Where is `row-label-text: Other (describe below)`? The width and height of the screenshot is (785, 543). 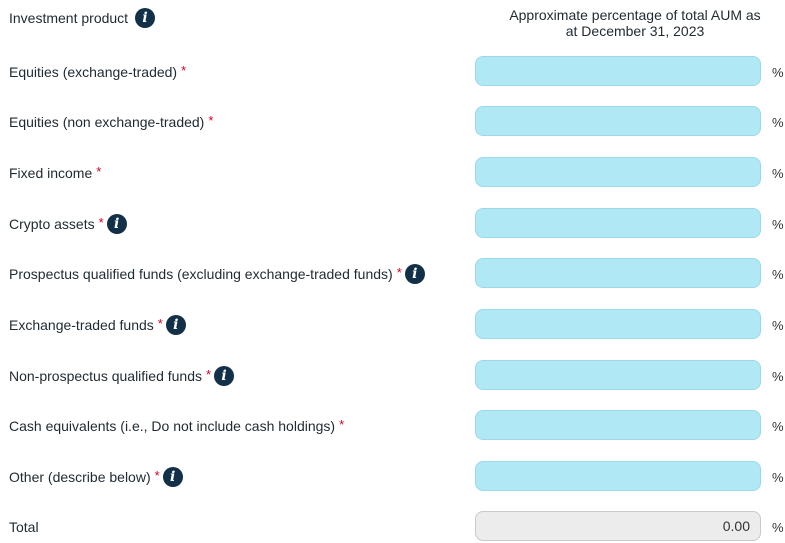
row-label-text: Other (describe below) is located at coordinates (80, 477).